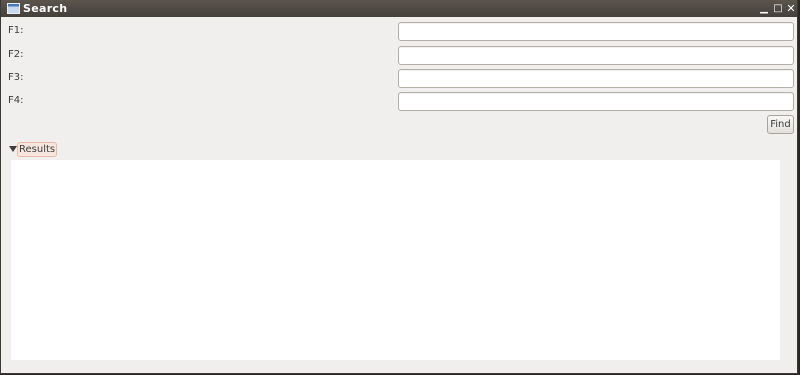 Image resolution: width=800 pixels, height=375 pixels. Describe the element at coordinates (596, 101) in the screenshot. I see `f4-input` at that location.